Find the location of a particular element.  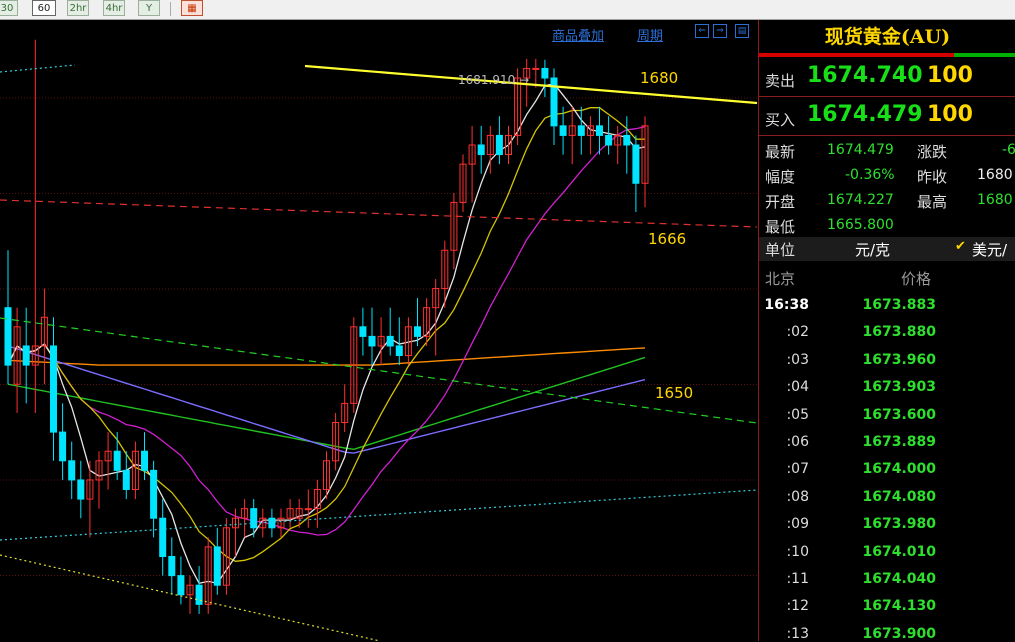

tick-time: :03 is located at coordinates (797, 359).